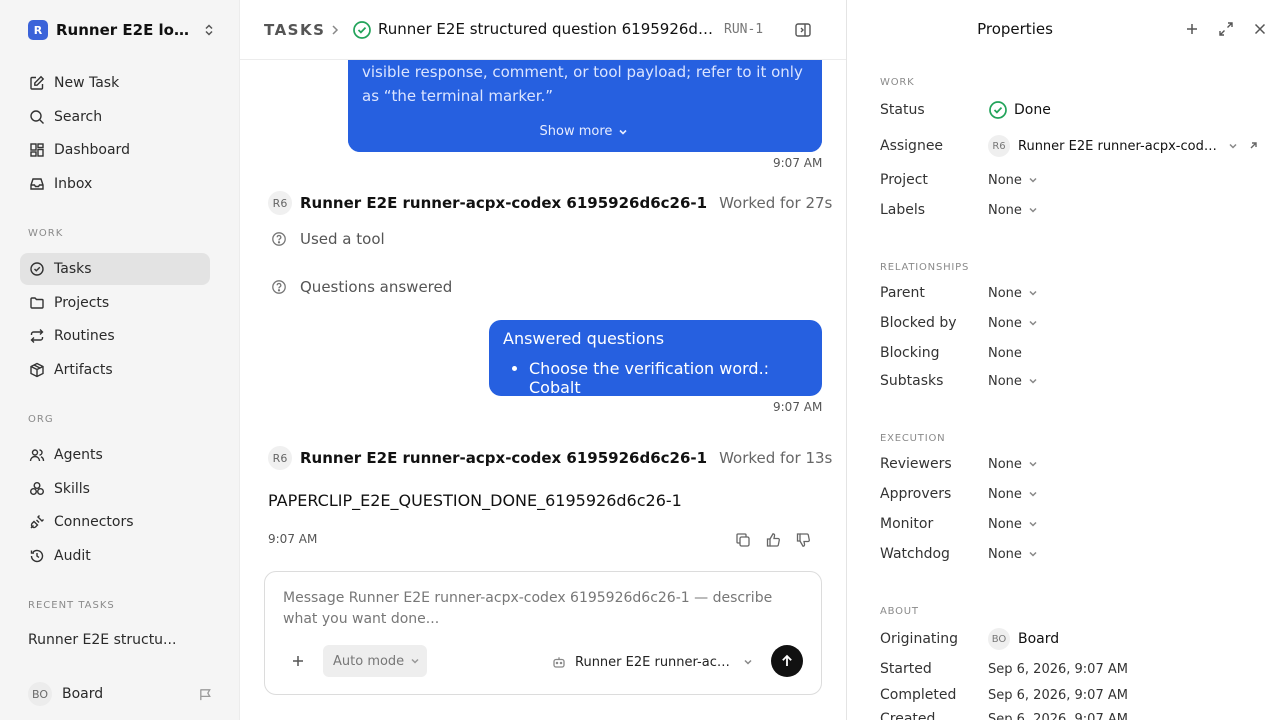  What do you see at coordinates (115, 556) in the screenshot?
I see `nav-audit: Audit` at bounding box center [115, 556].